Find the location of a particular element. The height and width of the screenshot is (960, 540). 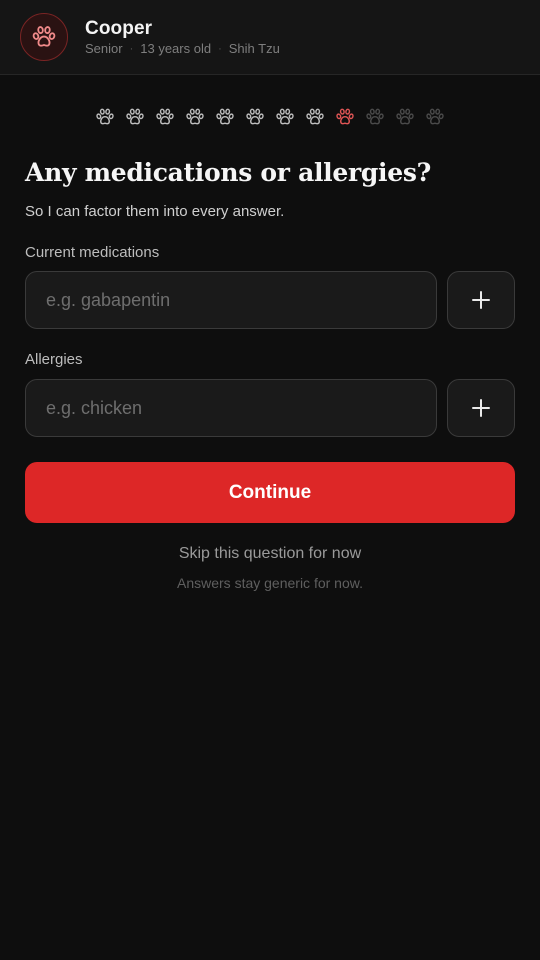

skip-question-link: Skip this question for now is located at coordinates (270, 554).